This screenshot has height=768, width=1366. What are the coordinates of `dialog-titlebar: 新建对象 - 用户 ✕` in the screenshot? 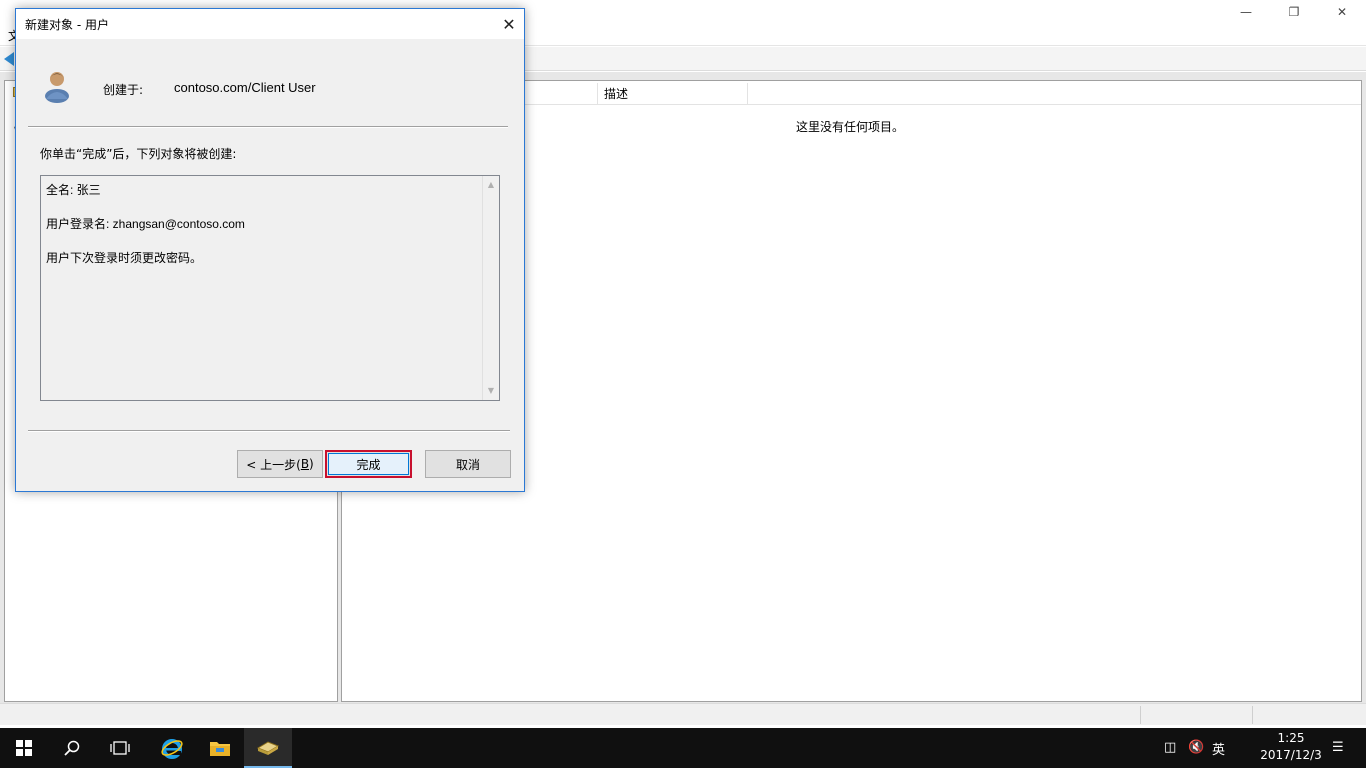 It's located at (270, 24).